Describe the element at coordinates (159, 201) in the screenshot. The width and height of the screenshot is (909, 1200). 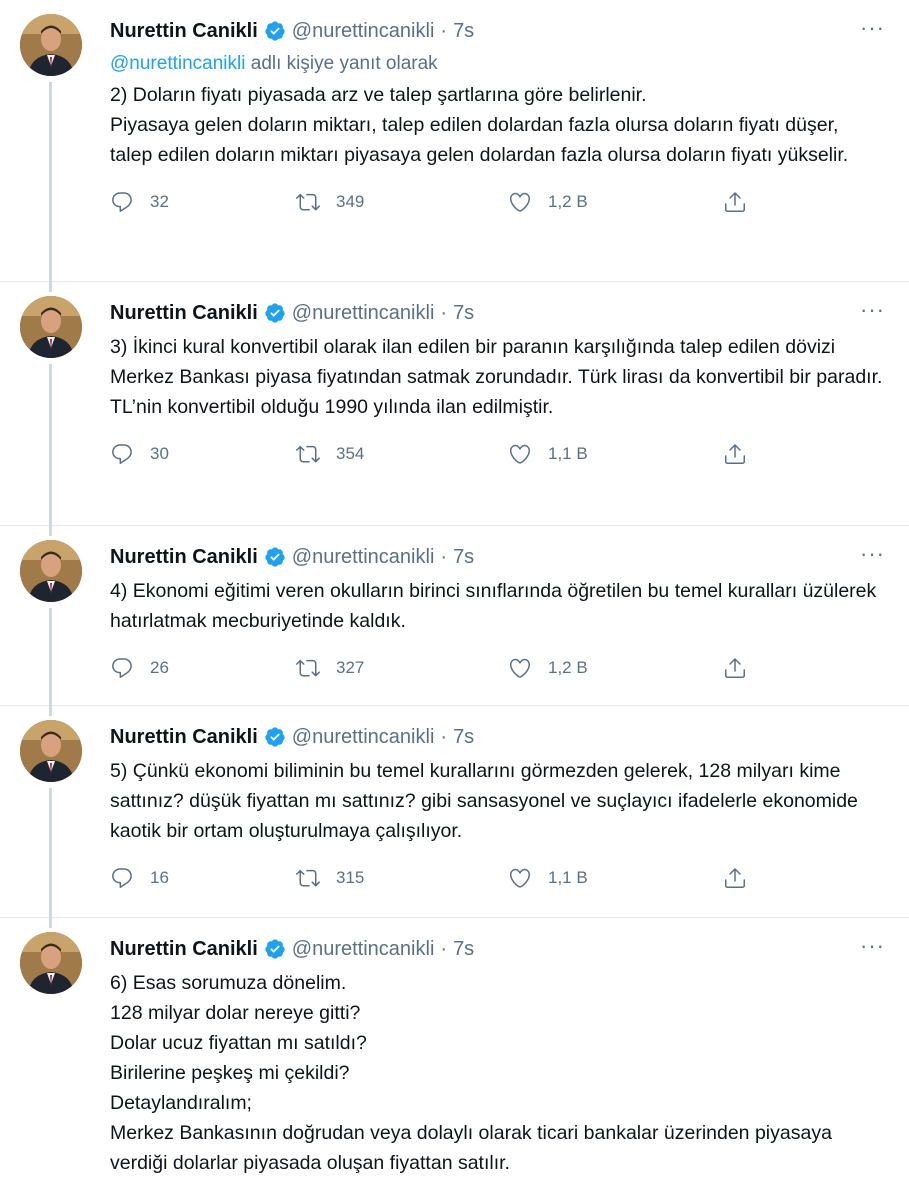
I see `reply-count: 32` at that location.